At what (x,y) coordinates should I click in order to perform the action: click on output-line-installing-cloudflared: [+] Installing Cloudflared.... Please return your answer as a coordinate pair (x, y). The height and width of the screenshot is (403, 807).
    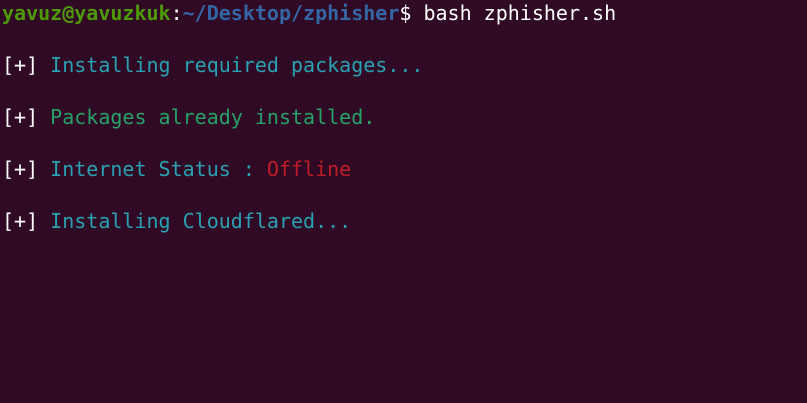
    Looking at the image, I should click on (403, 221).